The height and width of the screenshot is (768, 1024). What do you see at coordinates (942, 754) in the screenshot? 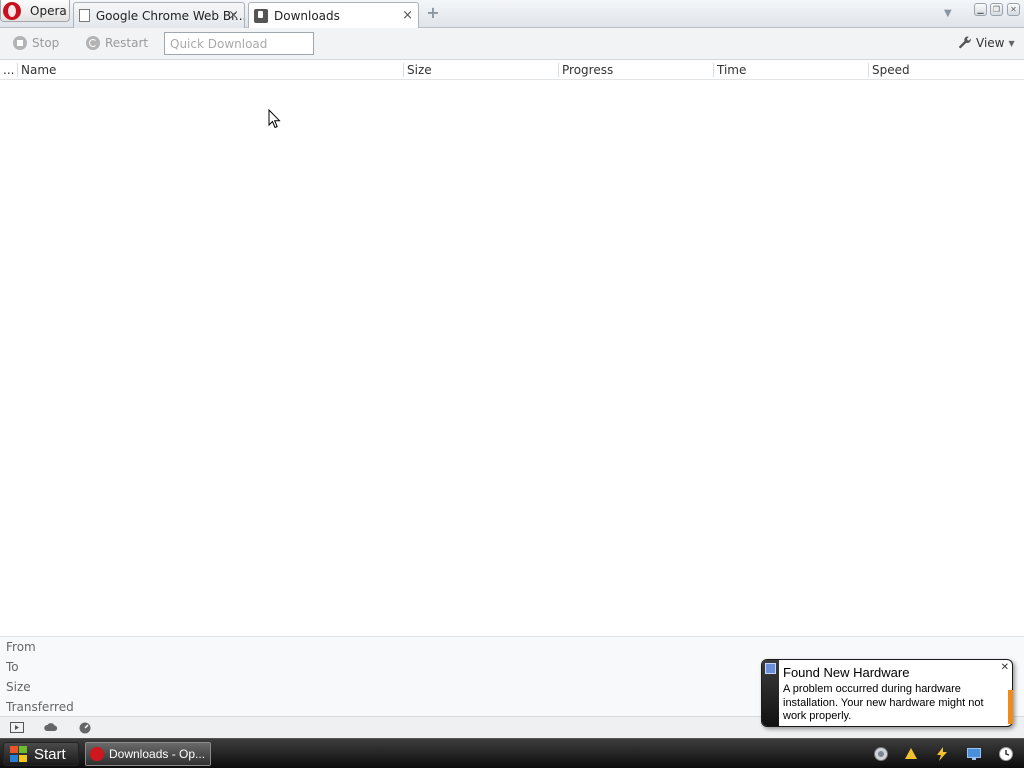
I see `tray-lightning-icon` at bounding box center [942, 754].